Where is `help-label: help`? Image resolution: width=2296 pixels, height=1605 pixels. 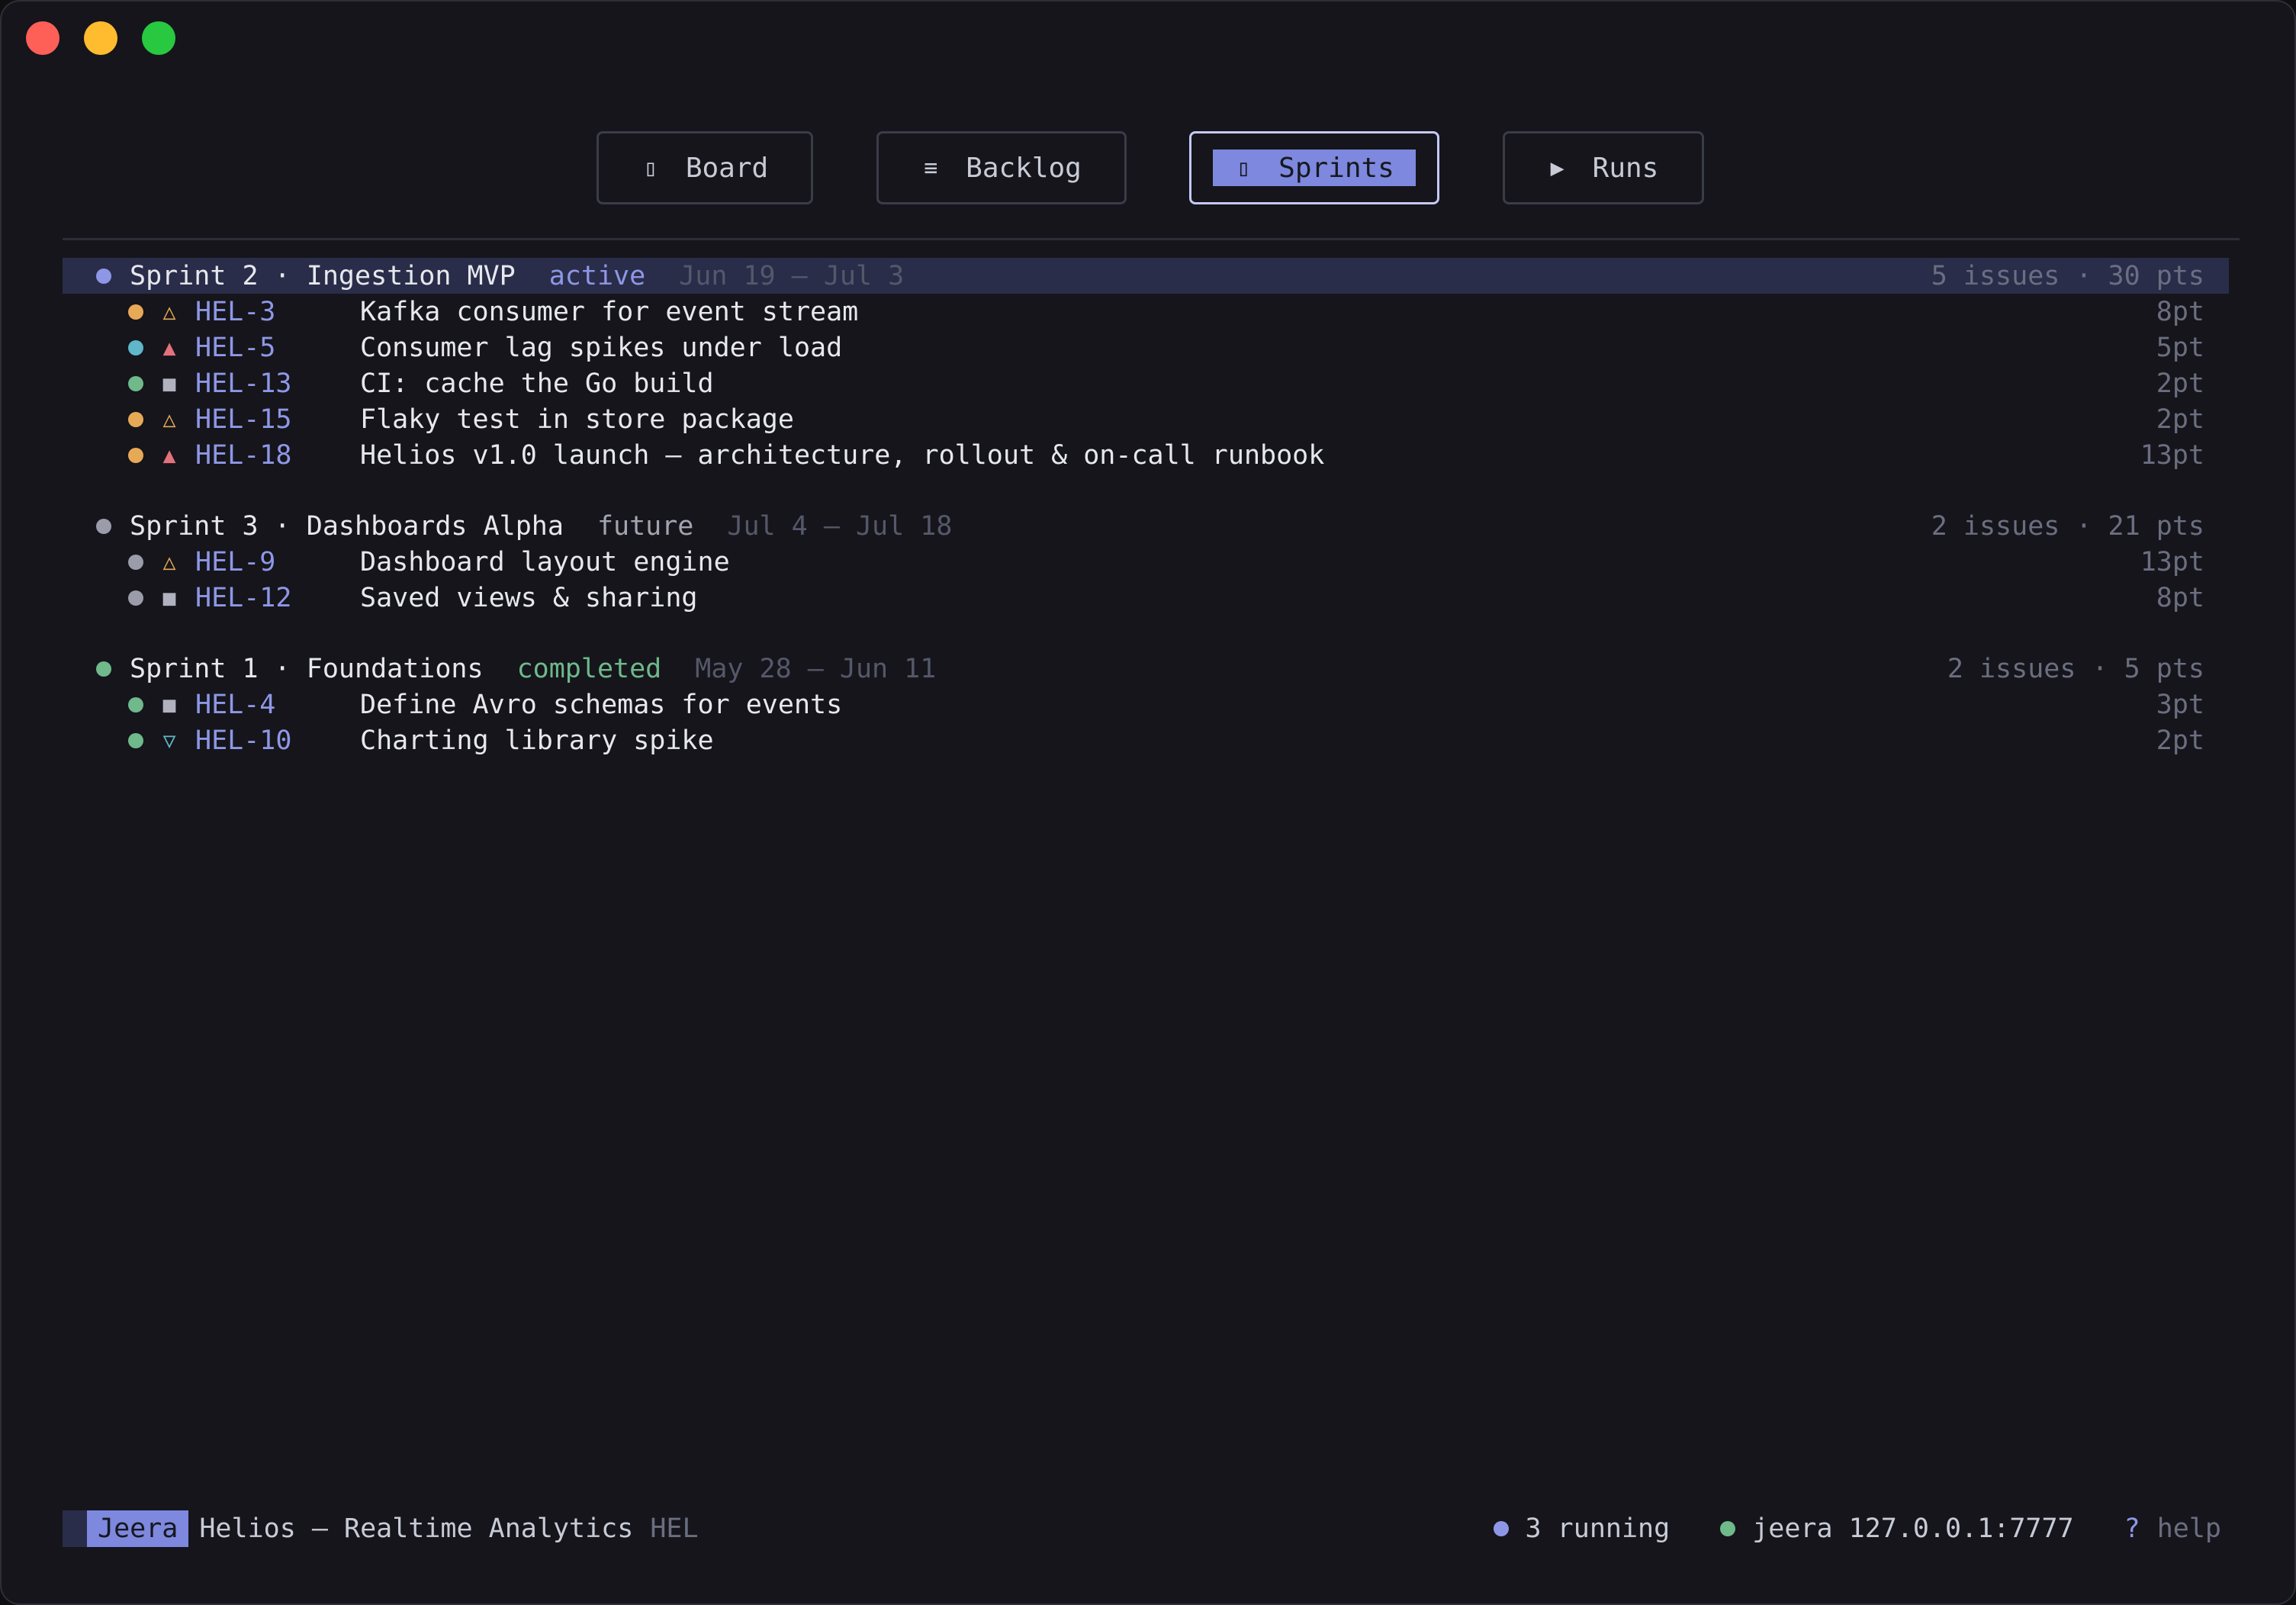
help-label: help is located at coordinates (2189, 1528).